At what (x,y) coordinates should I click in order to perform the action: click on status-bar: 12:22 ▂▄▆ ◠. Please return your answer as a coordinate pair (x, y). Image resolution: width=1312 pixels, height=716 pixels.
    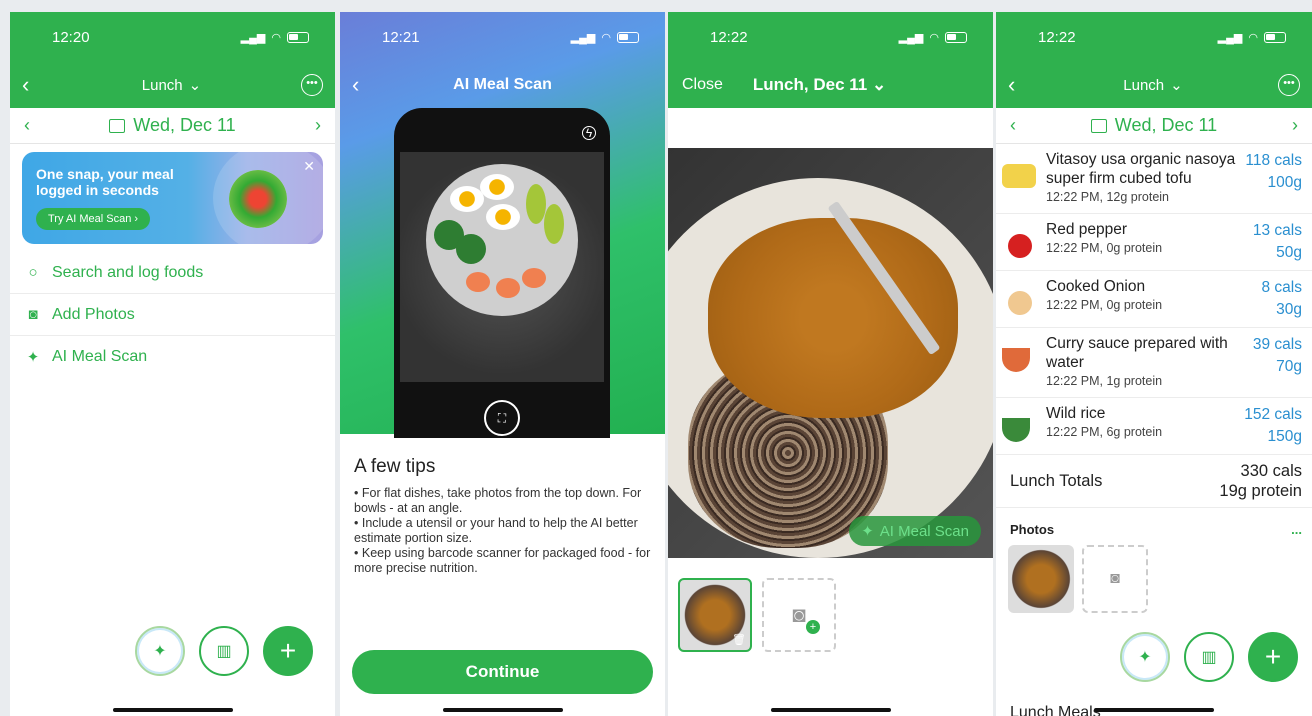
    Looking at the image, I should click on (1154, 37).